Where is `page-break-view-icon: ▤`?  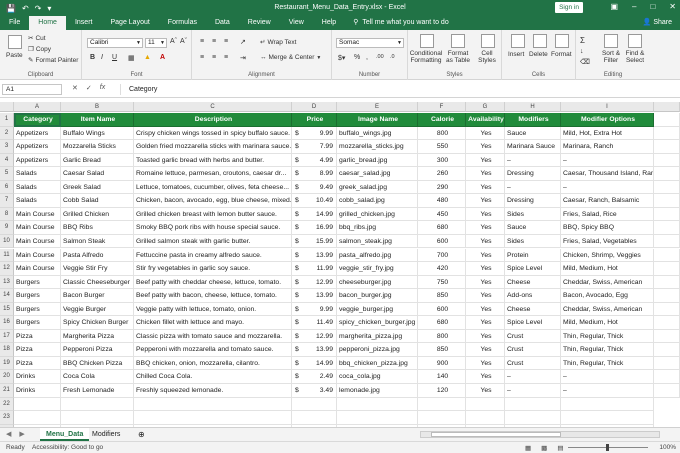
page-break-view-icon: ▤ is located at coordinates (560, 448).